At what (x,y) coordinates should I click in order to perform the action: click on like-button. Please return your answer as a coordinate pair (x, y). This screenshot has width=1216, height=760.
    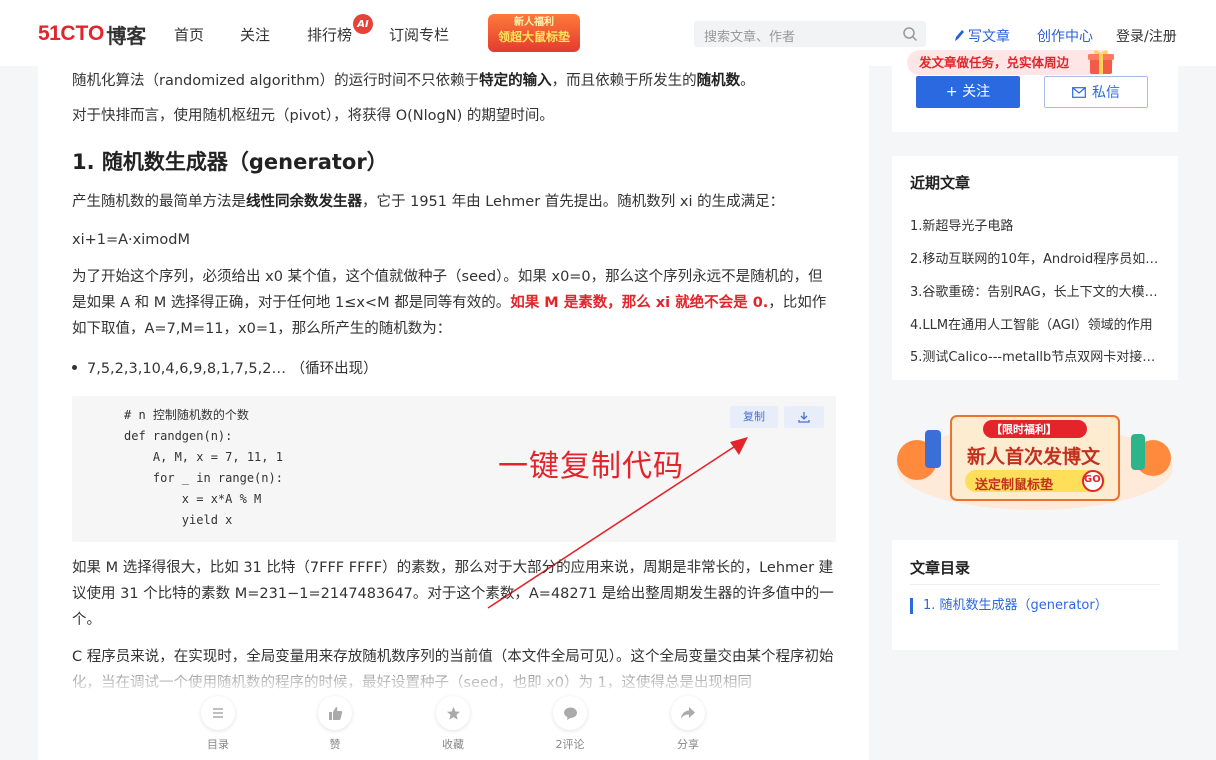
    Looking at the image, I should click on (335, 713).